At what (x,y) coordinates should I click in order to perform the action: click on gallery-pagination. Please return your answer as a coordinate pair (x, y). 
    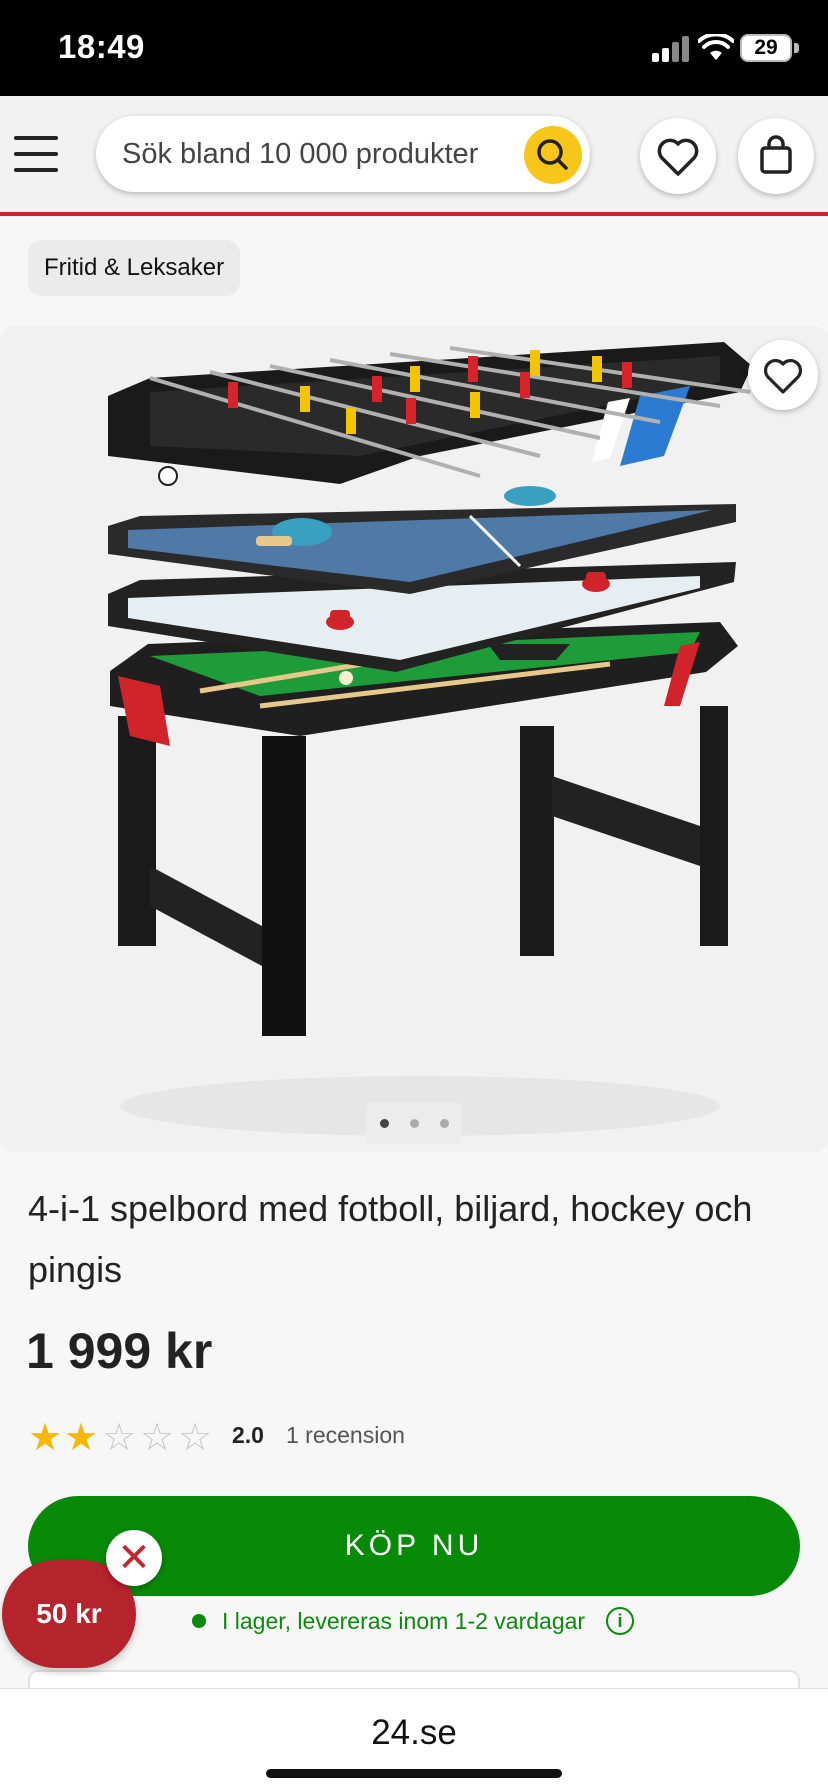
    Looking at the image, I should click on (414, 1123).